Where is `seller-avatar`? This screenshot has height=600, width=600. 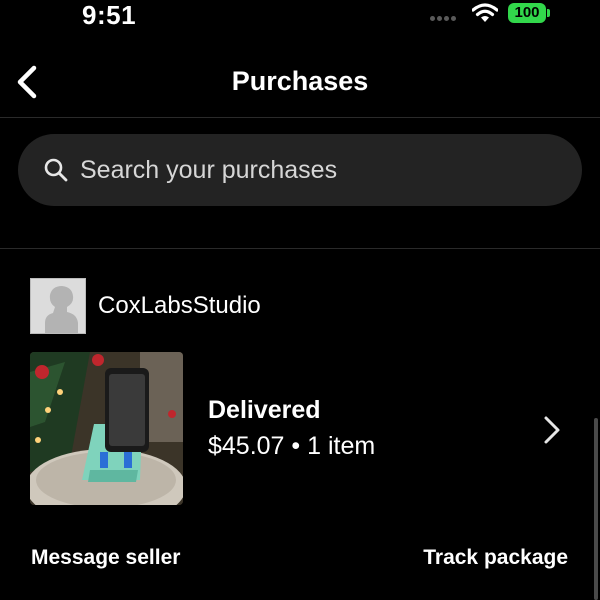 seller-avatar is located at coordinates (58, 306).